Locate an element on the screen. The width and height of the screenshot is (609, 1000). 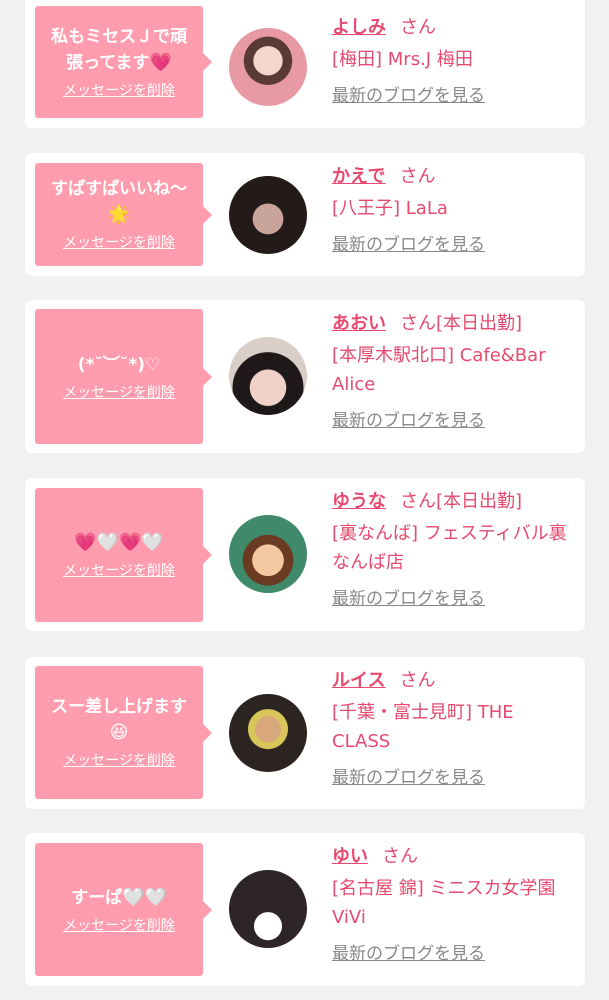
message-text: すーぱ🤍🤍 is located at coordinates (119, 897).